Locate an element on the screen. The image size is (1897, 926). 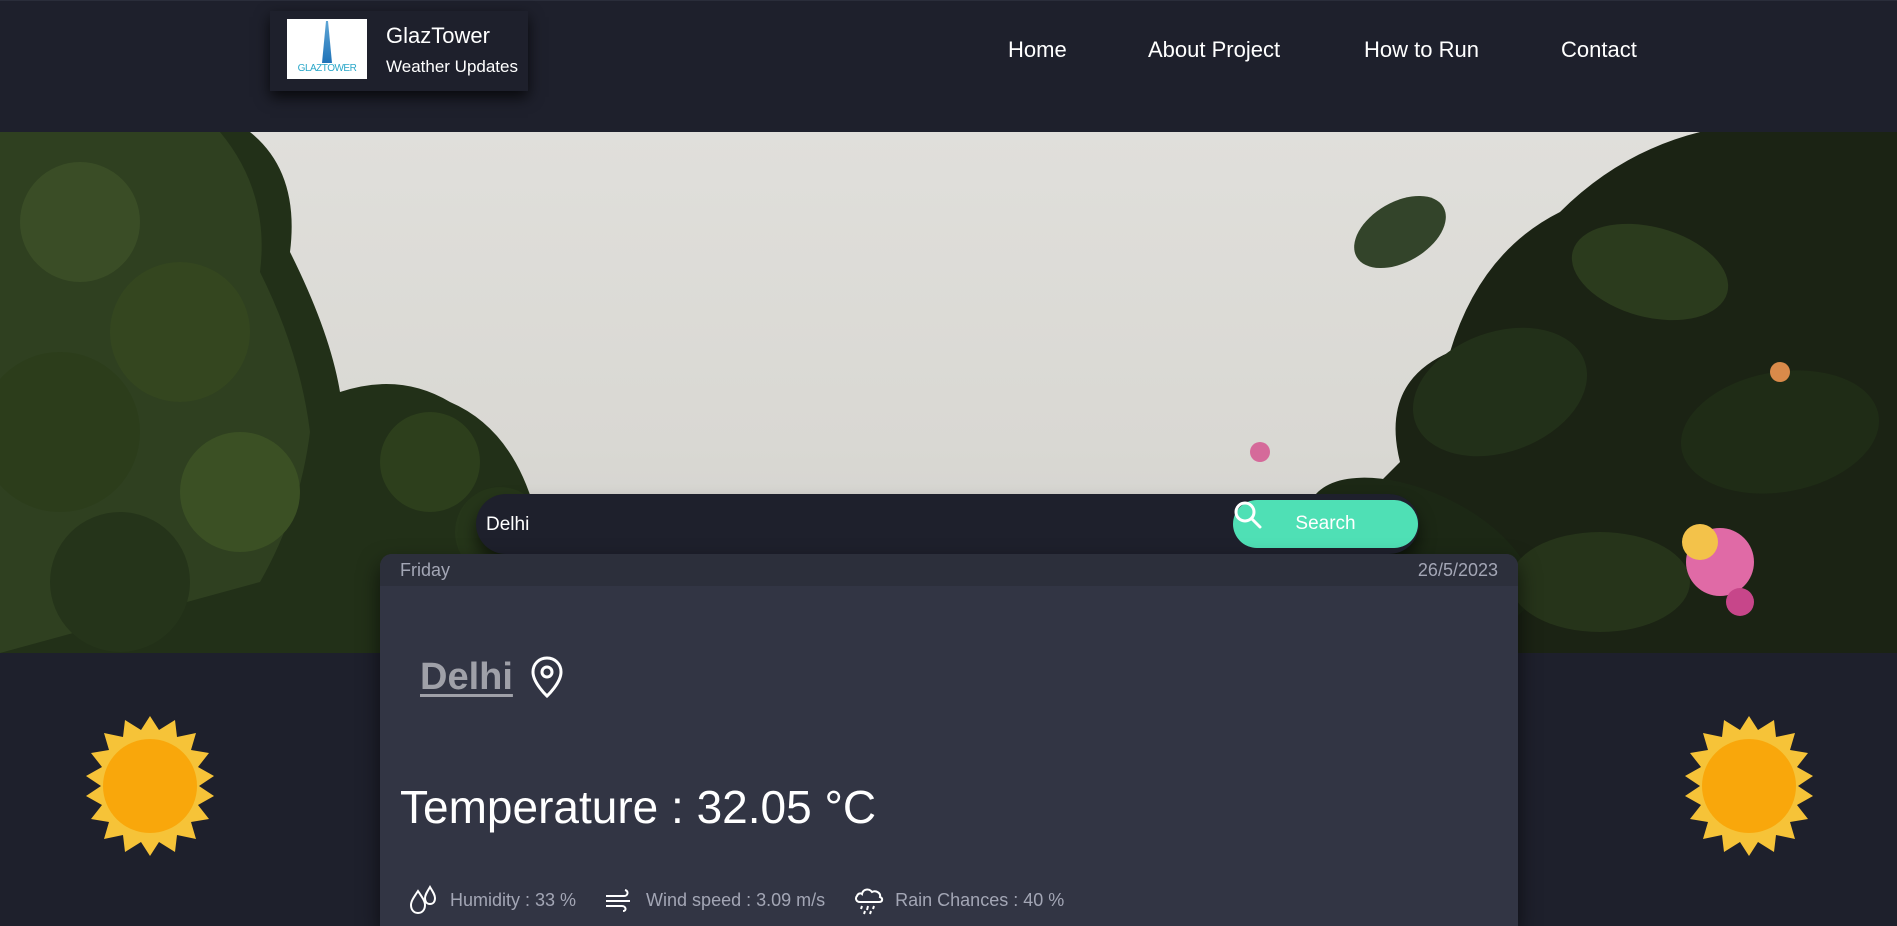
search-button: Search is located at coordinates (1325, 524).